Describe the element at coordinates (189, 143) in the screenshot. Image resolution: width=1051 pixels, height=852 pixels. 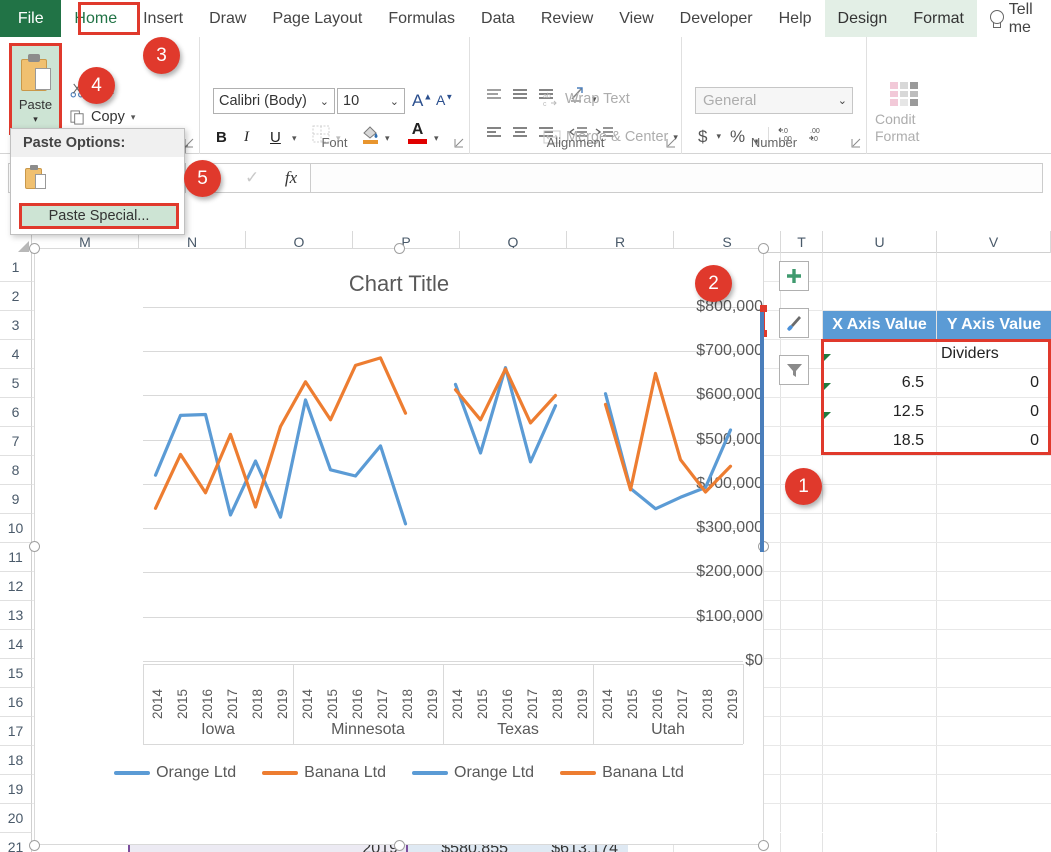
I see `clipboard-dialog-launcher` at that location.